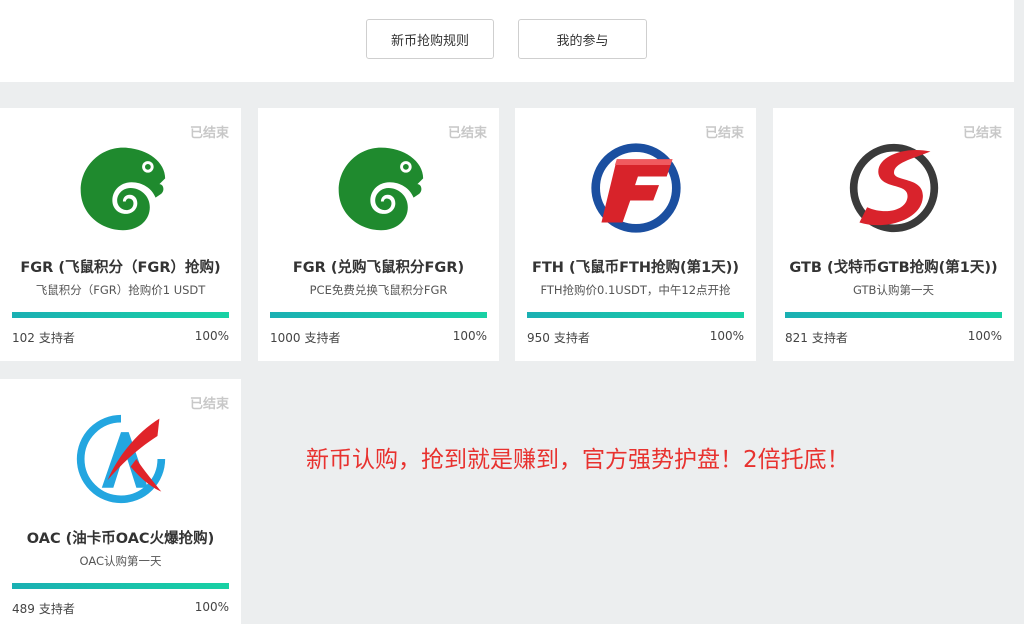 The image size is (1024, 624). I want to click on supporters-count: 1000 支持者, so click(305, 338).